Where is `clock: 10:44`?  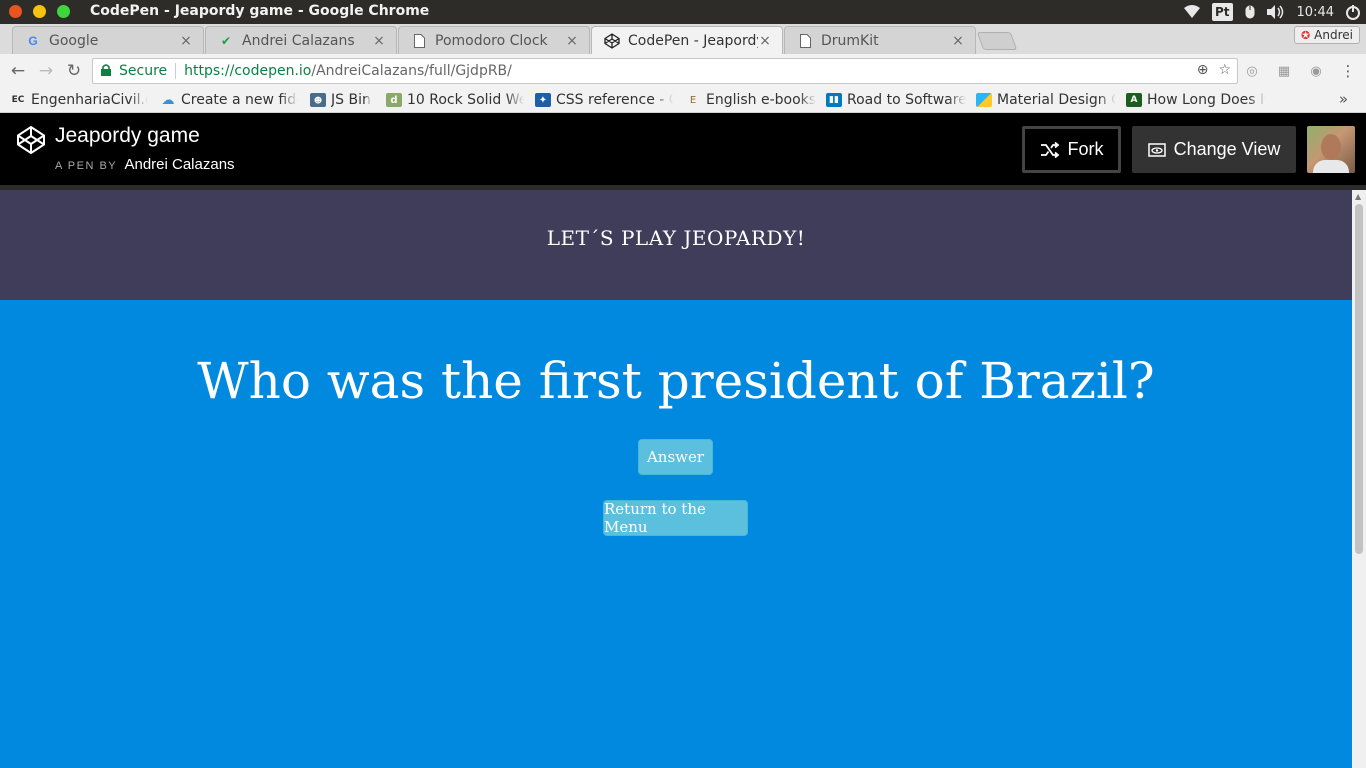 clock: 10:44 is located at coordinates (1315, 12).